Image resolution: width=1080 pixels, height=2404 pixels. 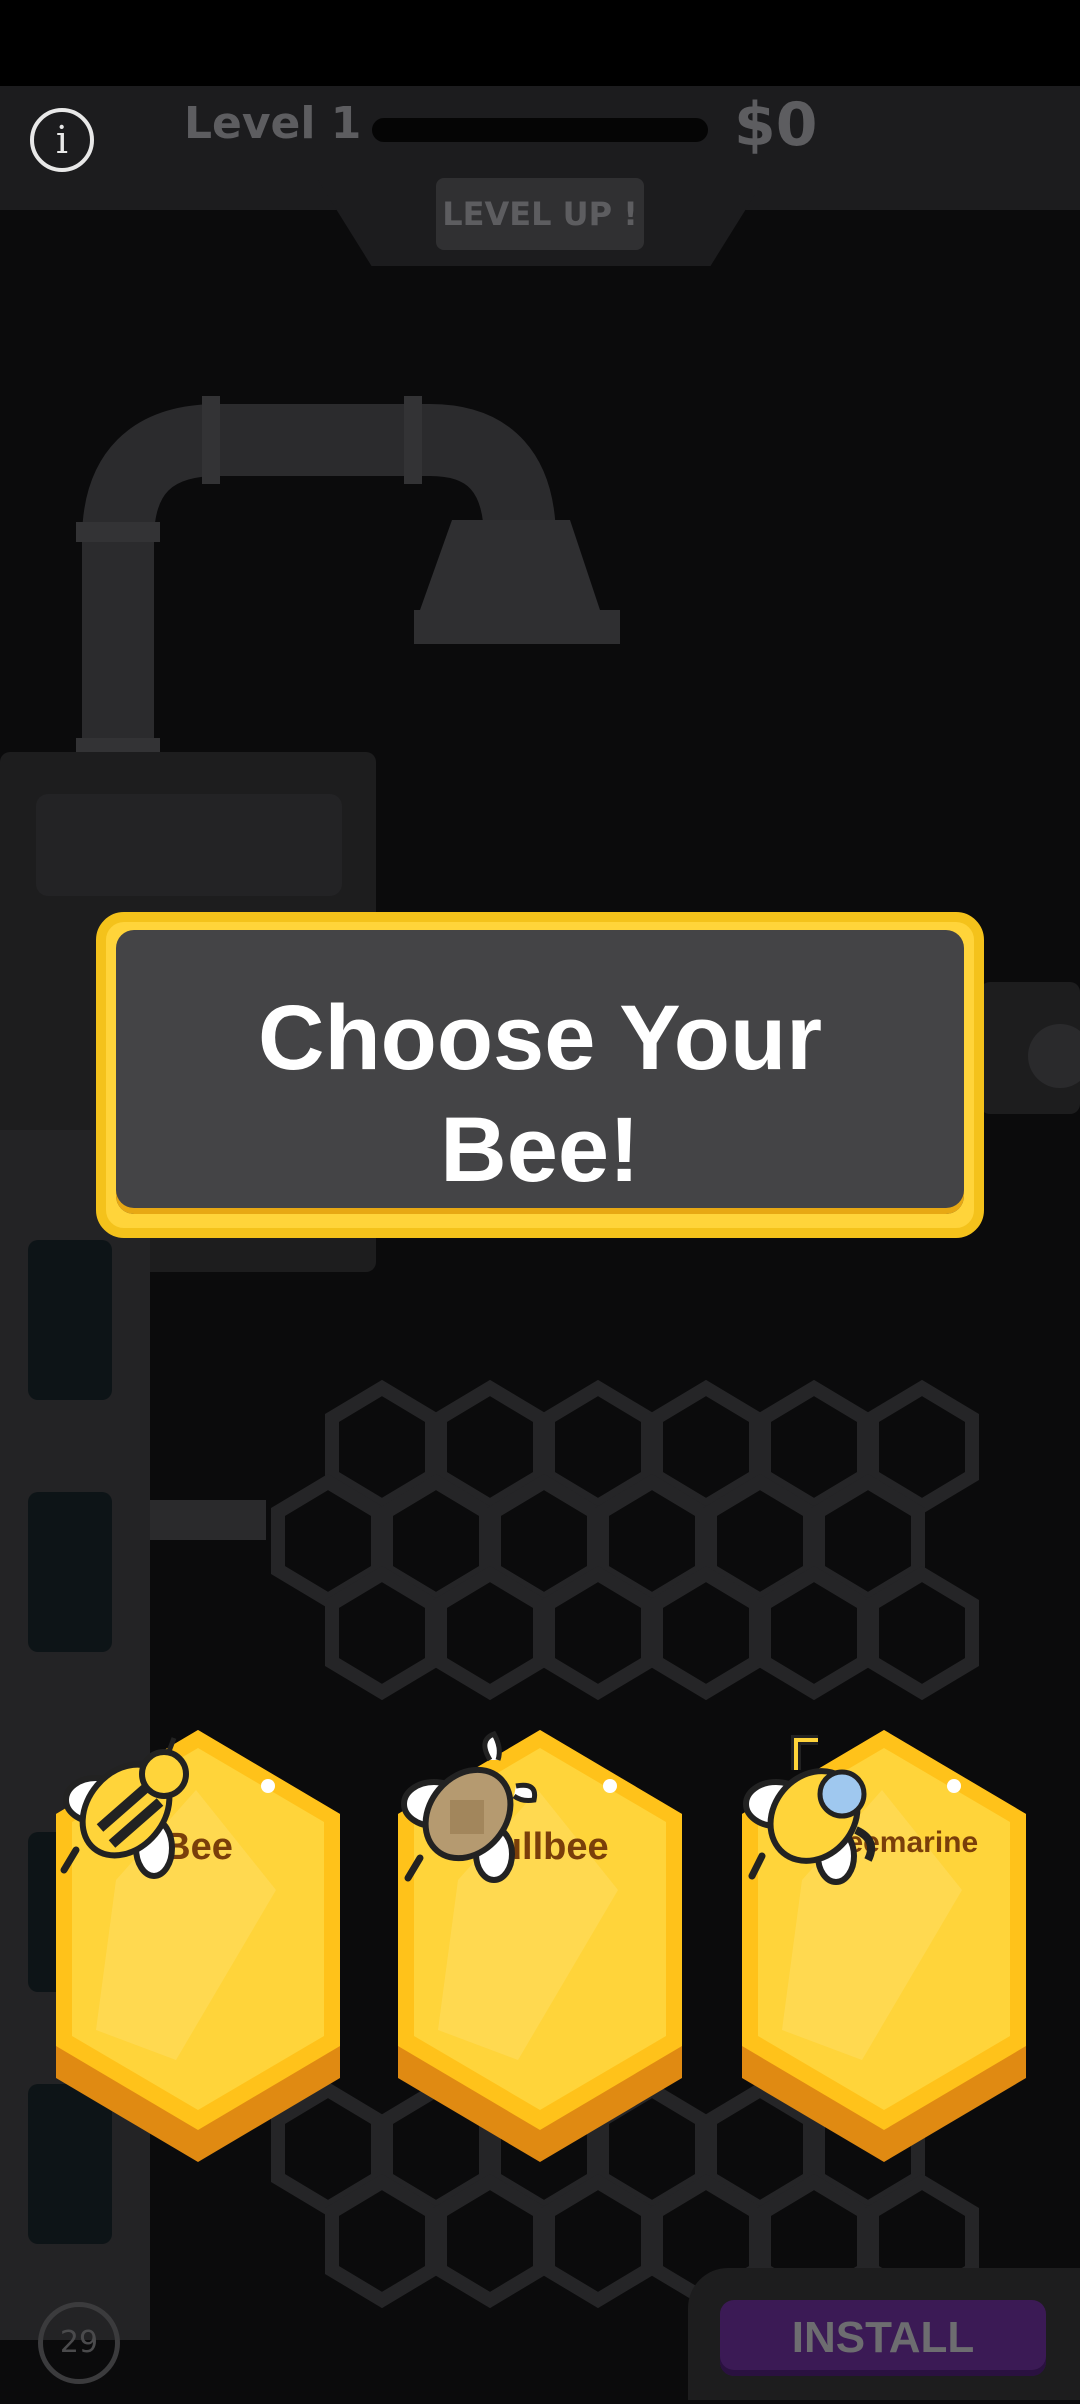 What do you see at coordinates (883, 2338) in the screenshot?
I see `install-button: INSTALL` at bounding box center [883, 2338].